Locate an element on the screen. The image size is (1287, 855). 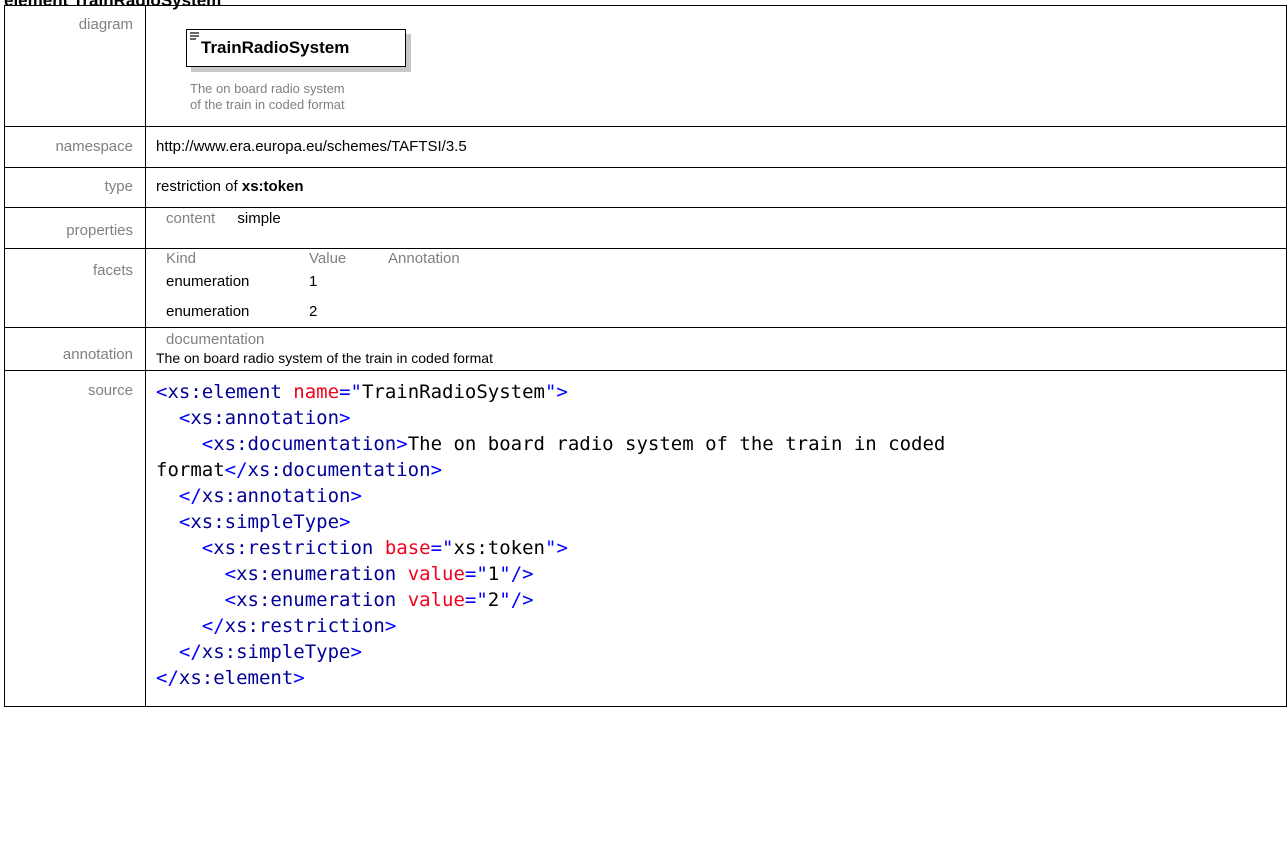
facets-header-row: Kind Value Annotation is located at coordinates (311, 258).